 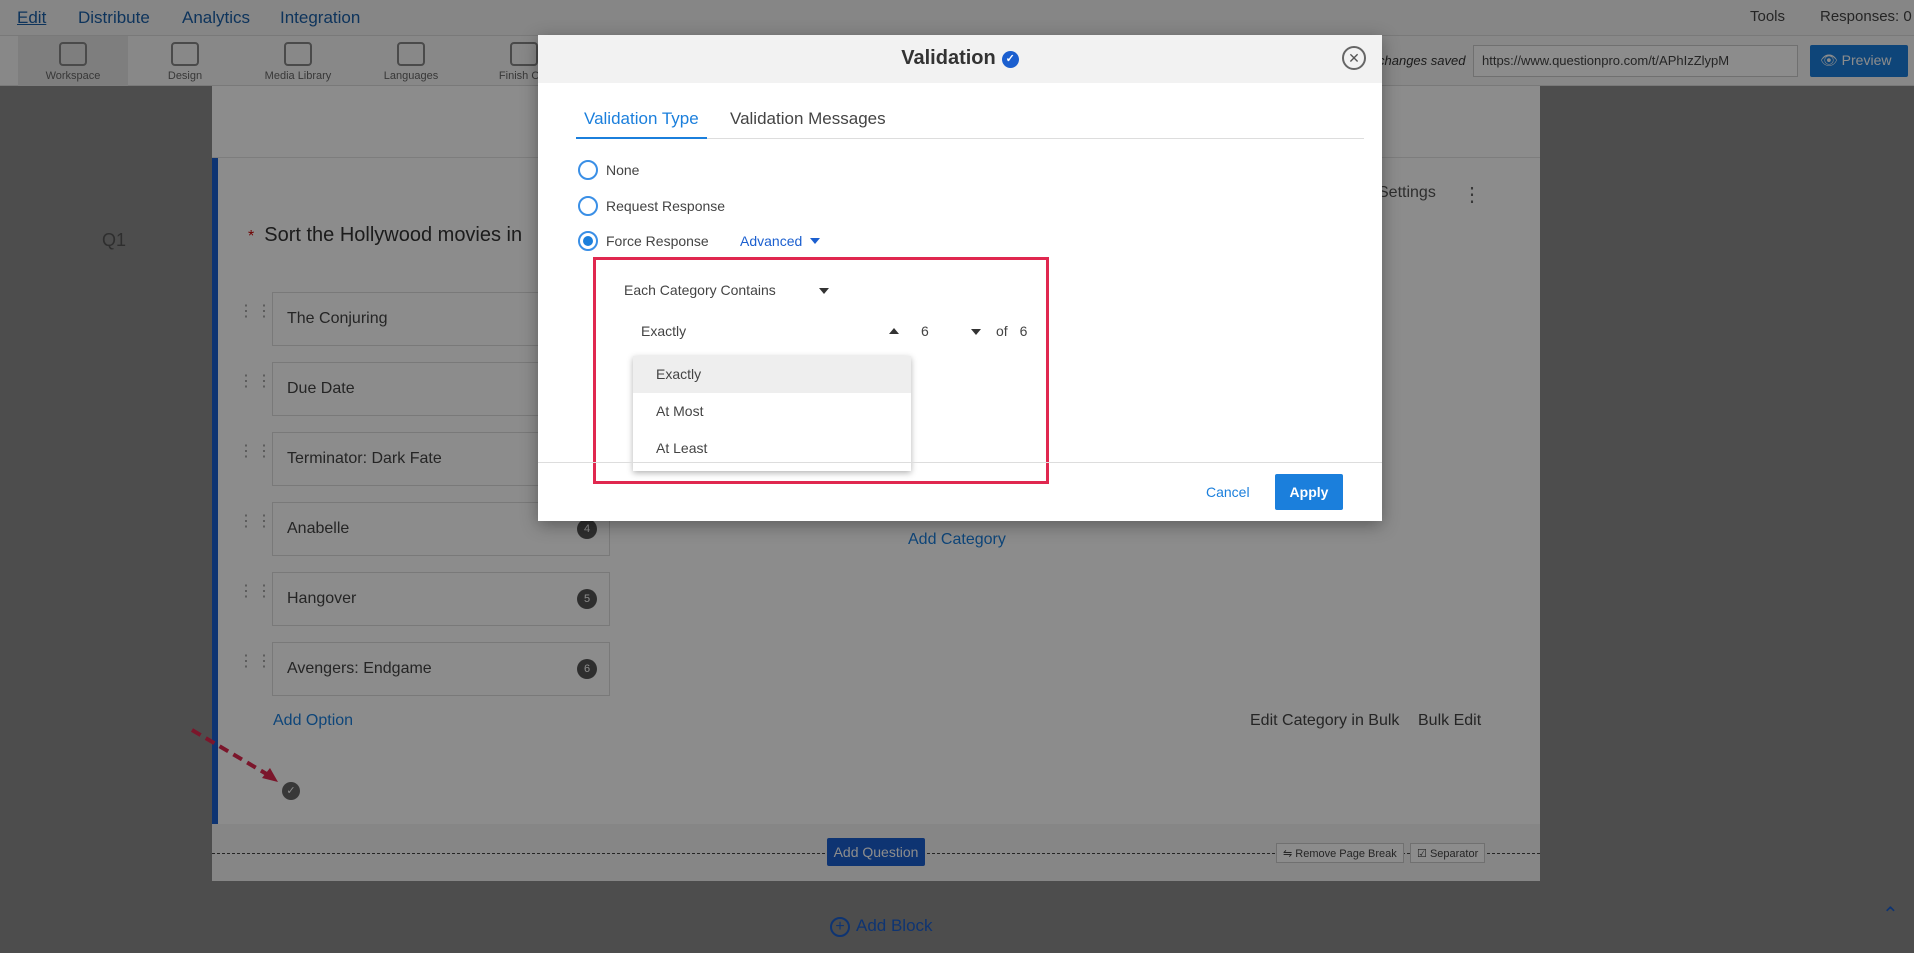 I want to click on validation-tabs: Validation Type Validation Messages, so click(x=970, y=120).